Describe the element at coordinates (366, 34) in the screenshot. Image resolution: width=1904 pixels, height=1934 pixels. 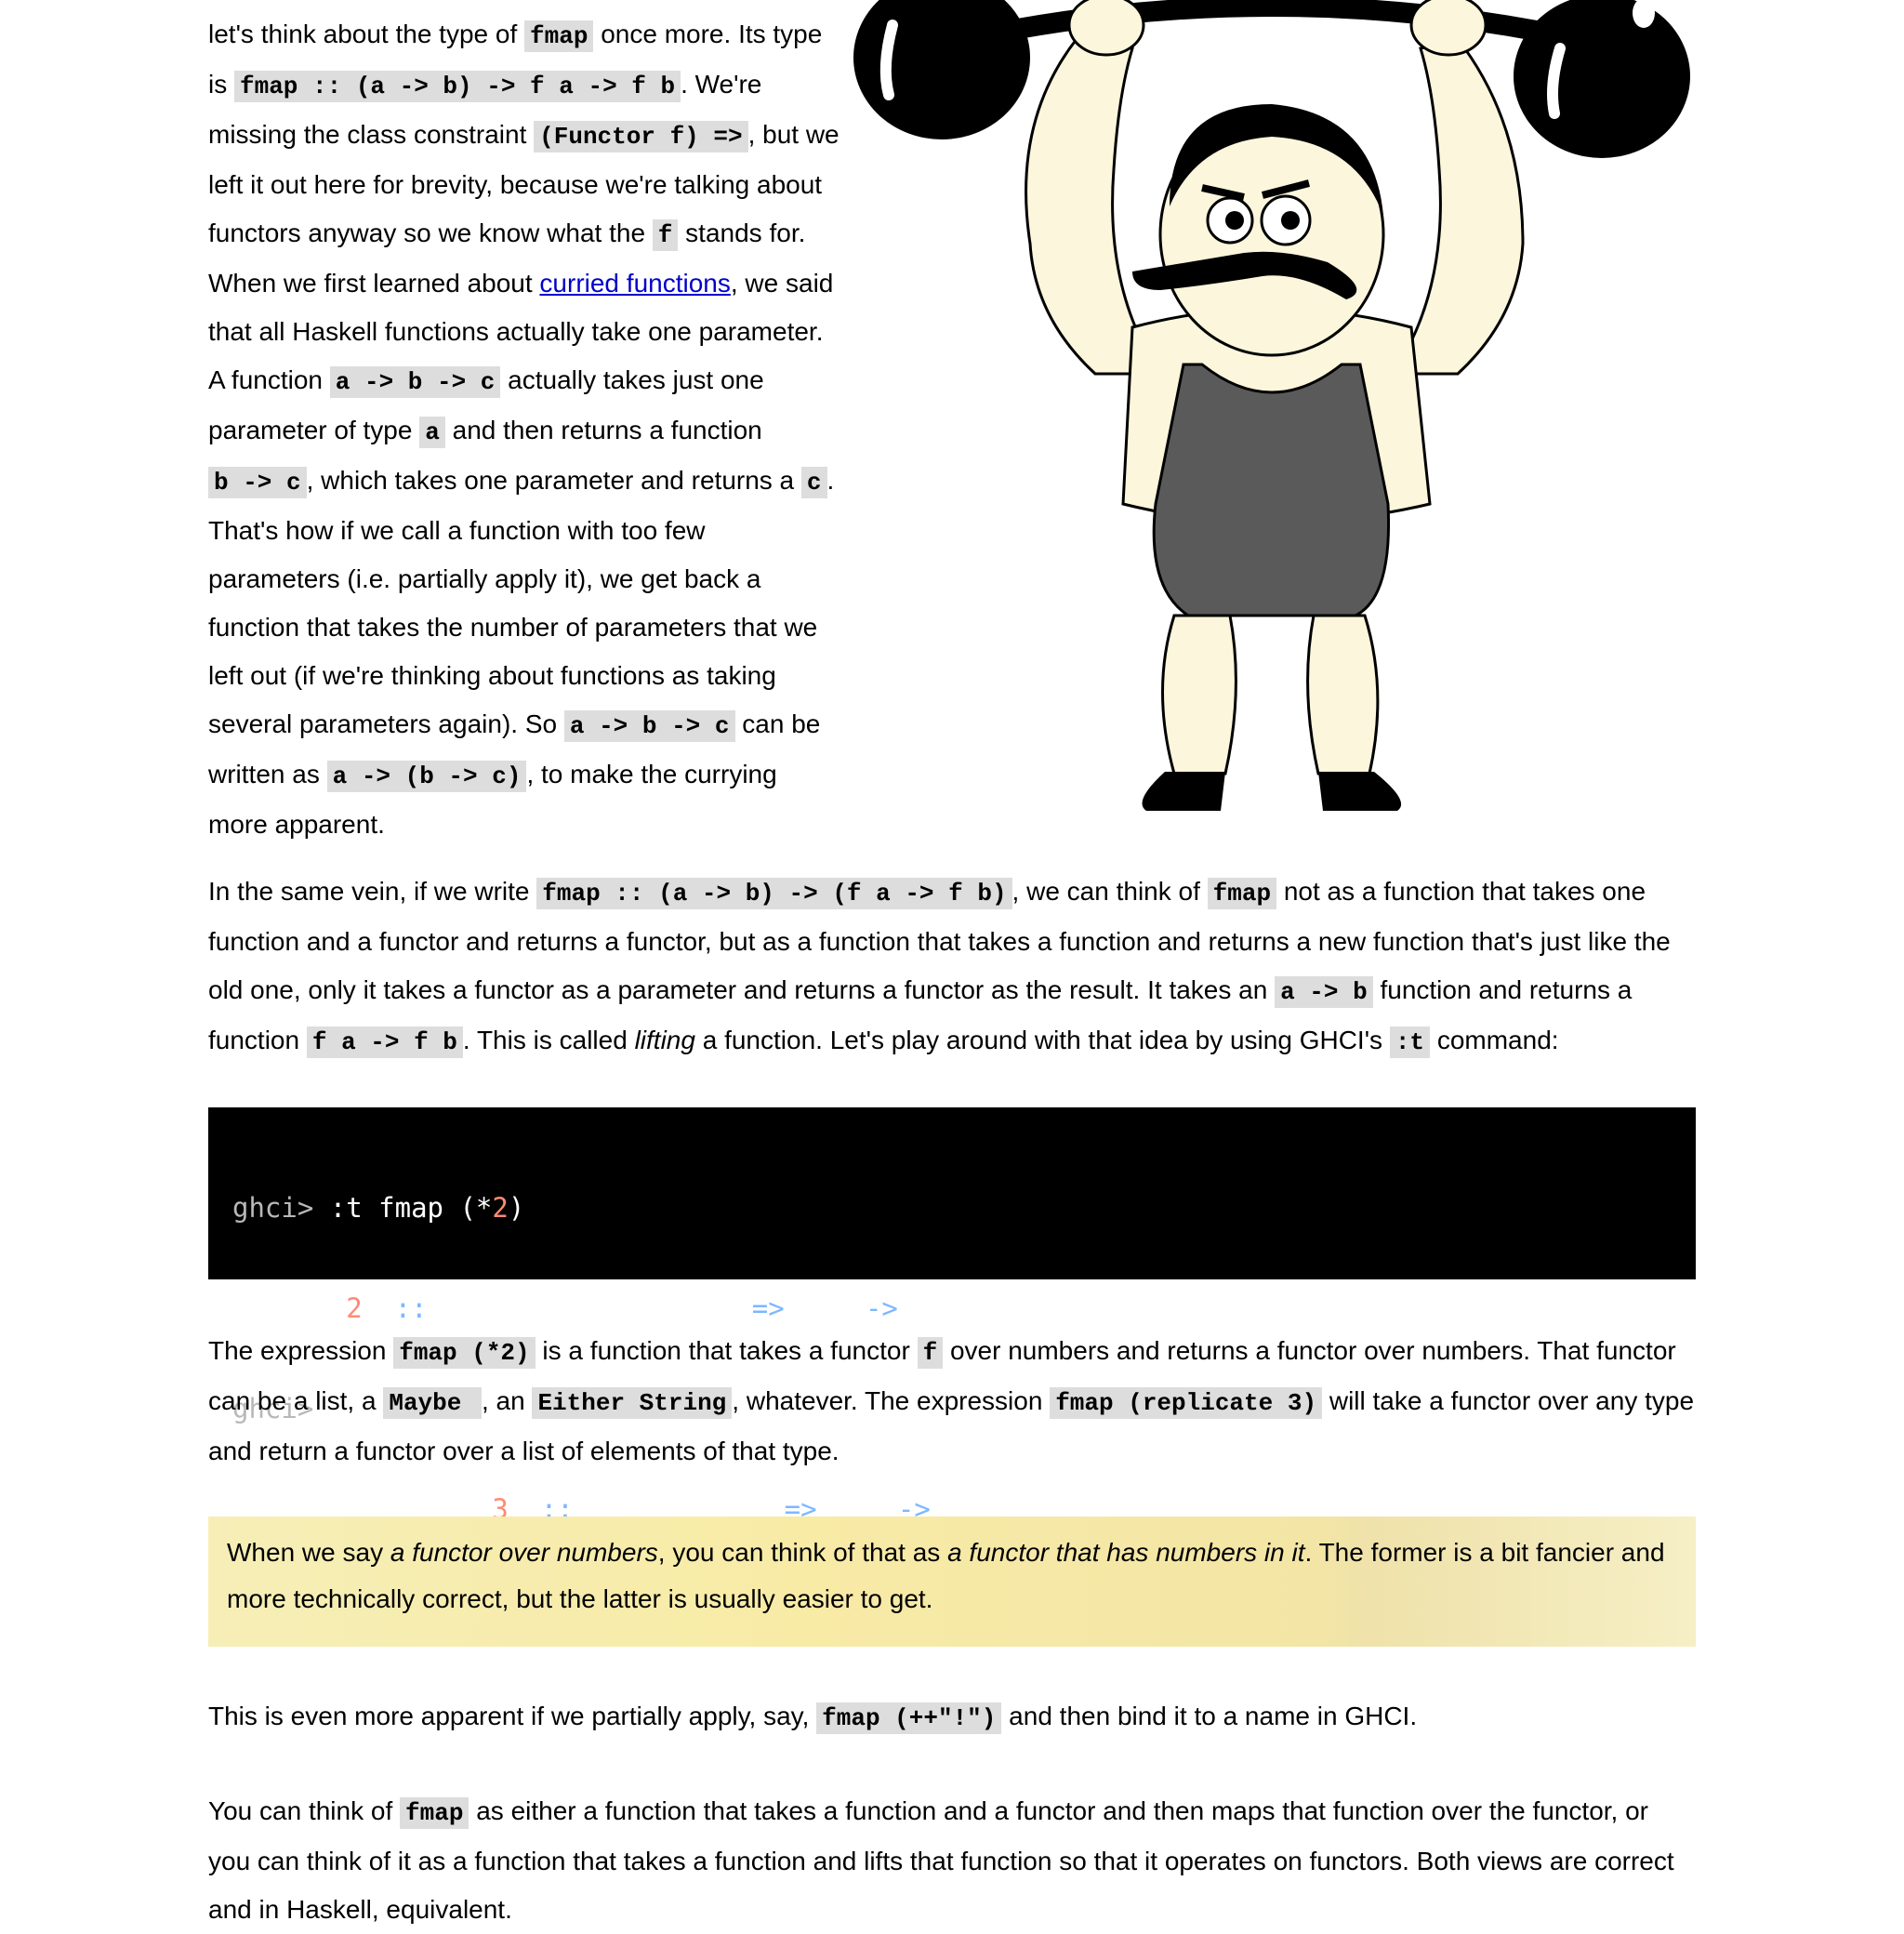
I see `text: let's think about the type of` at that location.